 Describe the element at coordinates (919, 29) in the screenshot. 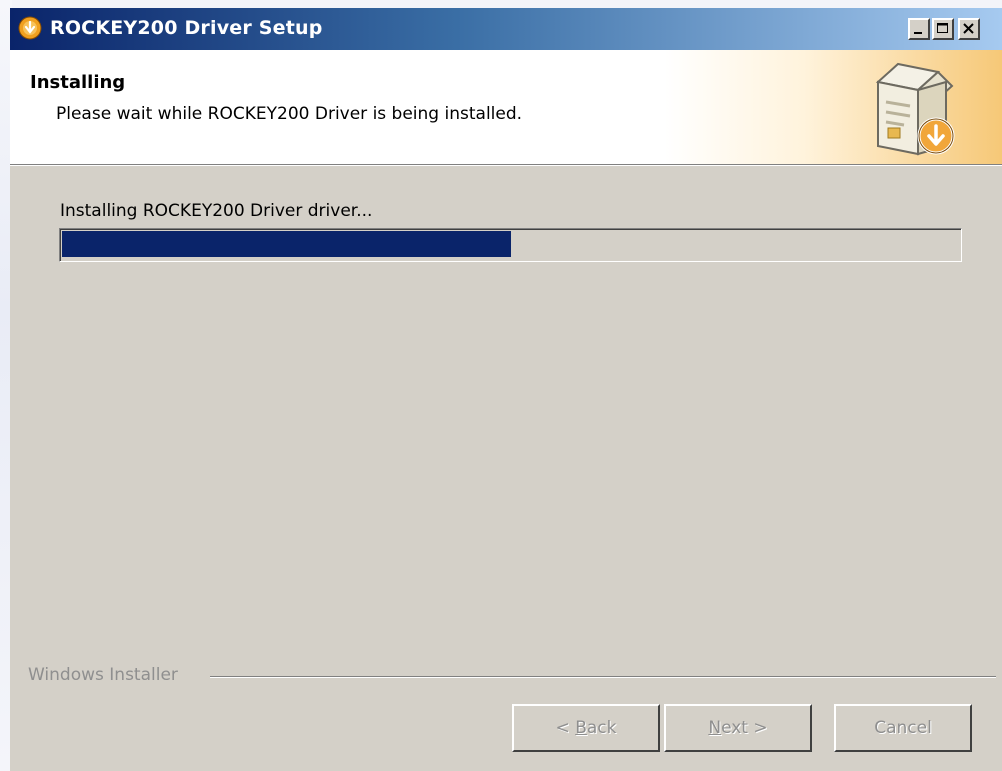

I see `minimize-button` at that location.